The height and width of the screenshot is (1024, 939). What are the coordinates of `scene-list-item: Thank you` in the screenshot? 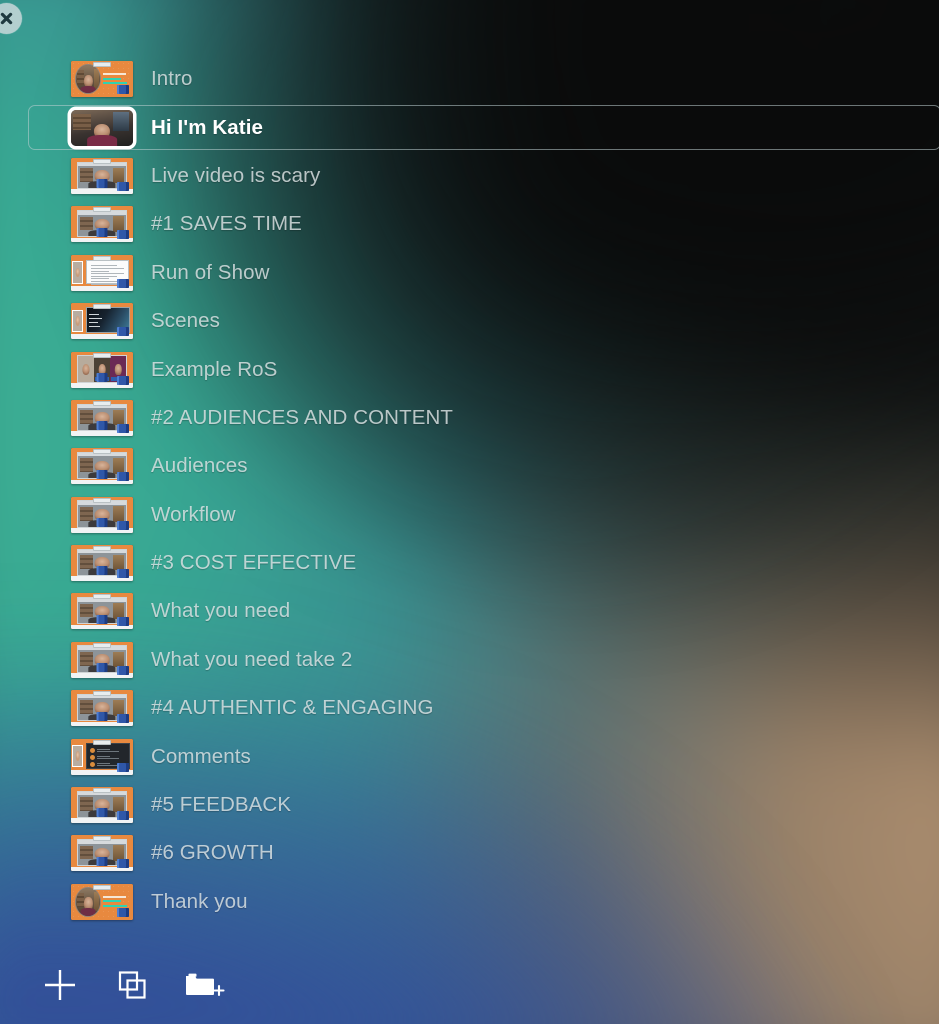 It's located at (469, 902).